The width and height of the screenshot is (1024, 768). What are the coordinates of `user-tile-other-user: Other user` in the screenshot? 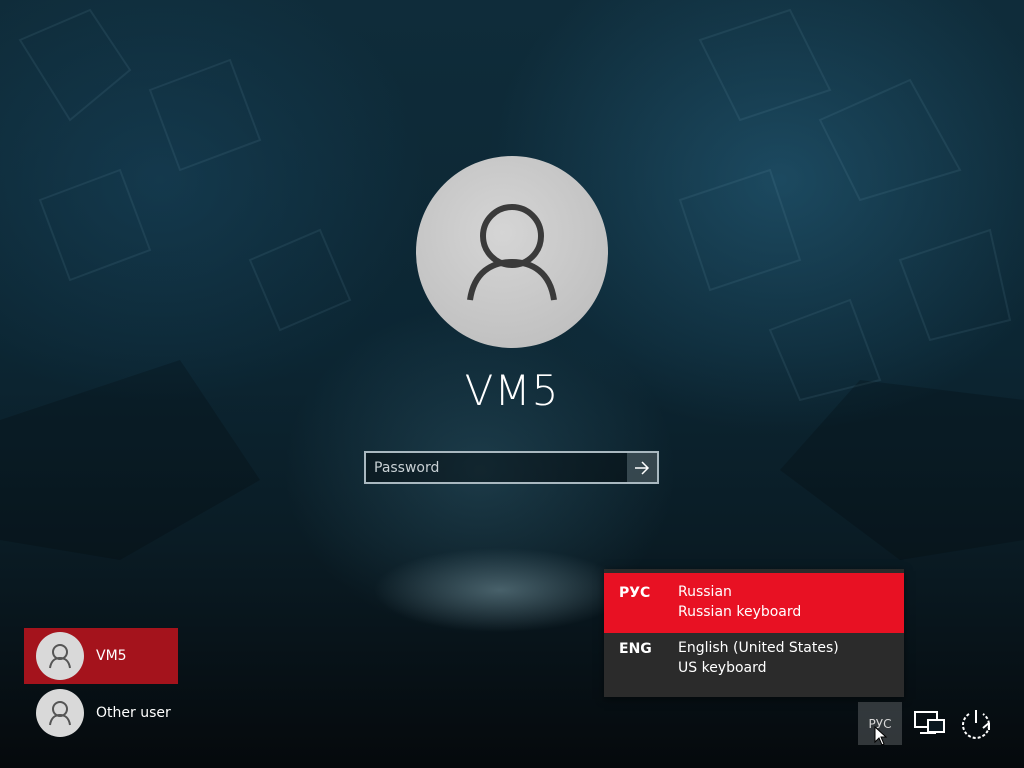 It's located at (101, 713).